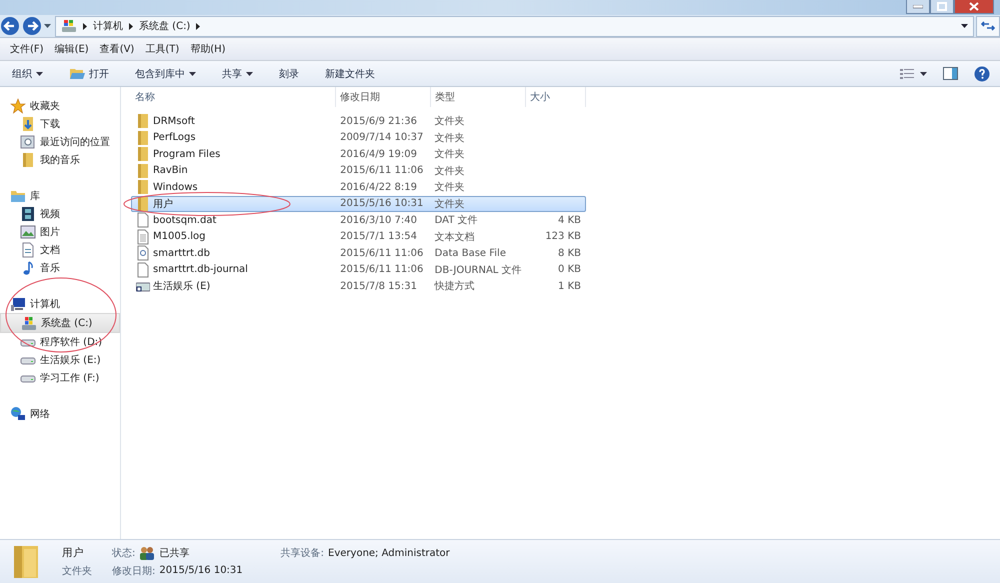 The height and width of the screenshot is (583, 1000). I want to click on nav-item: 最近访问的位置, so click(60, 142).